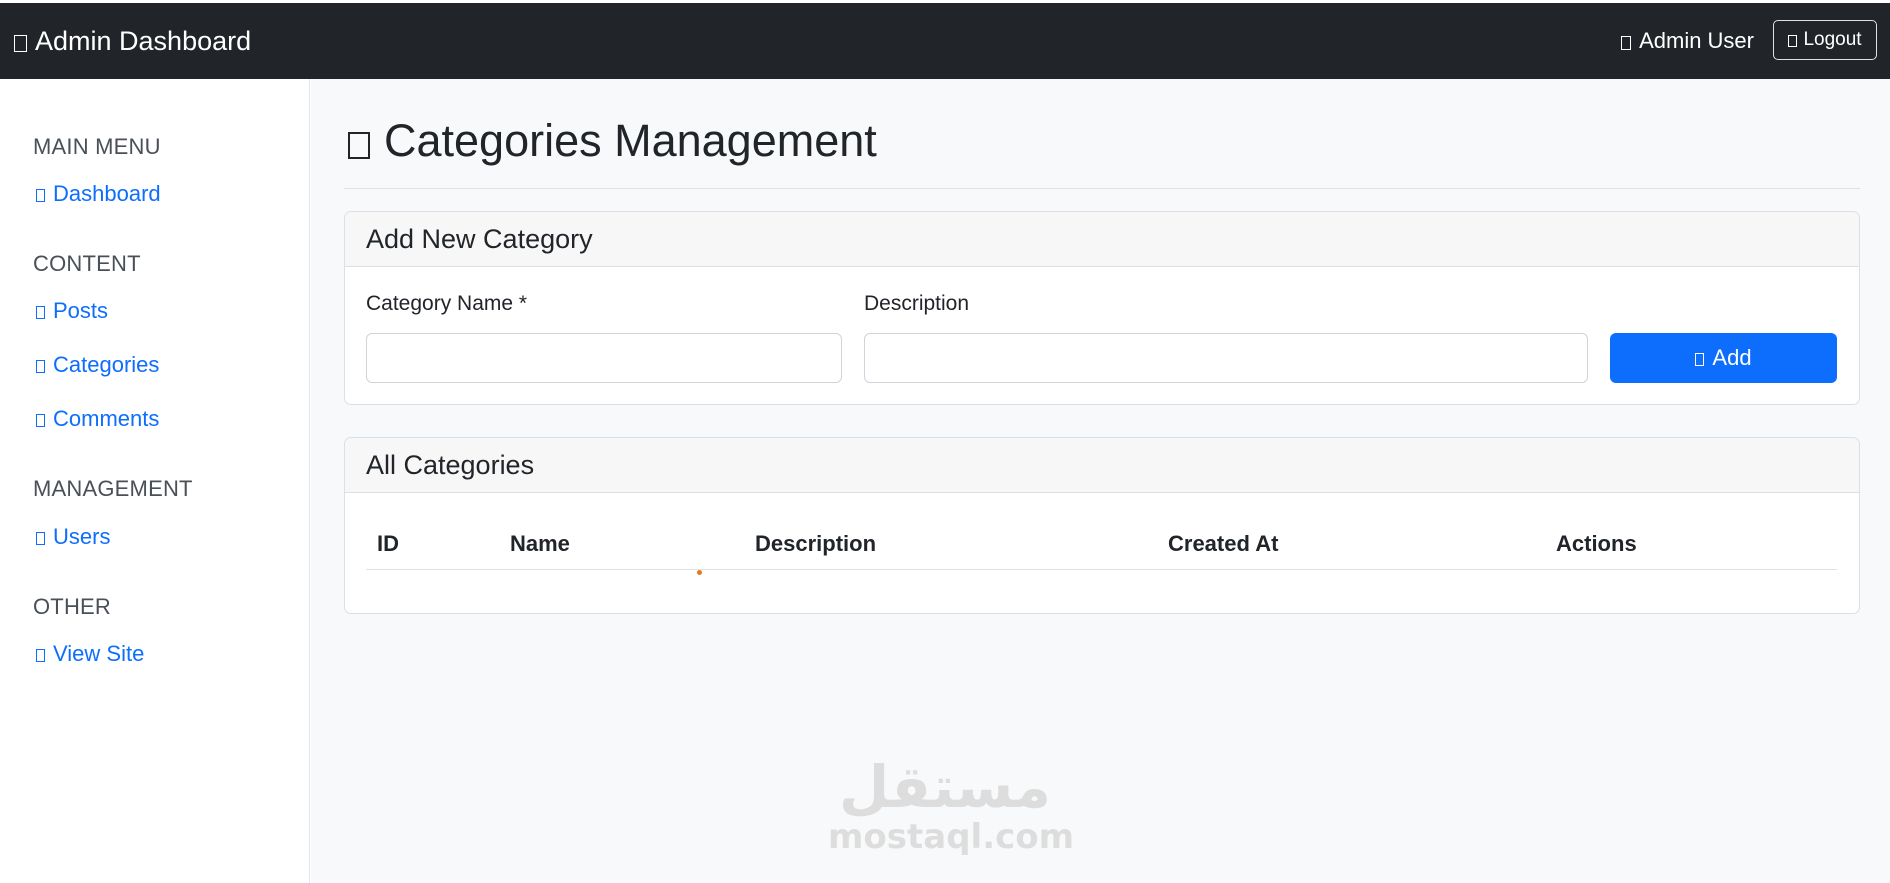 Image resolution: width=1890 pixels, height=883 pixels. I want to click on card-header: Add New Category, so click(1102, 239).